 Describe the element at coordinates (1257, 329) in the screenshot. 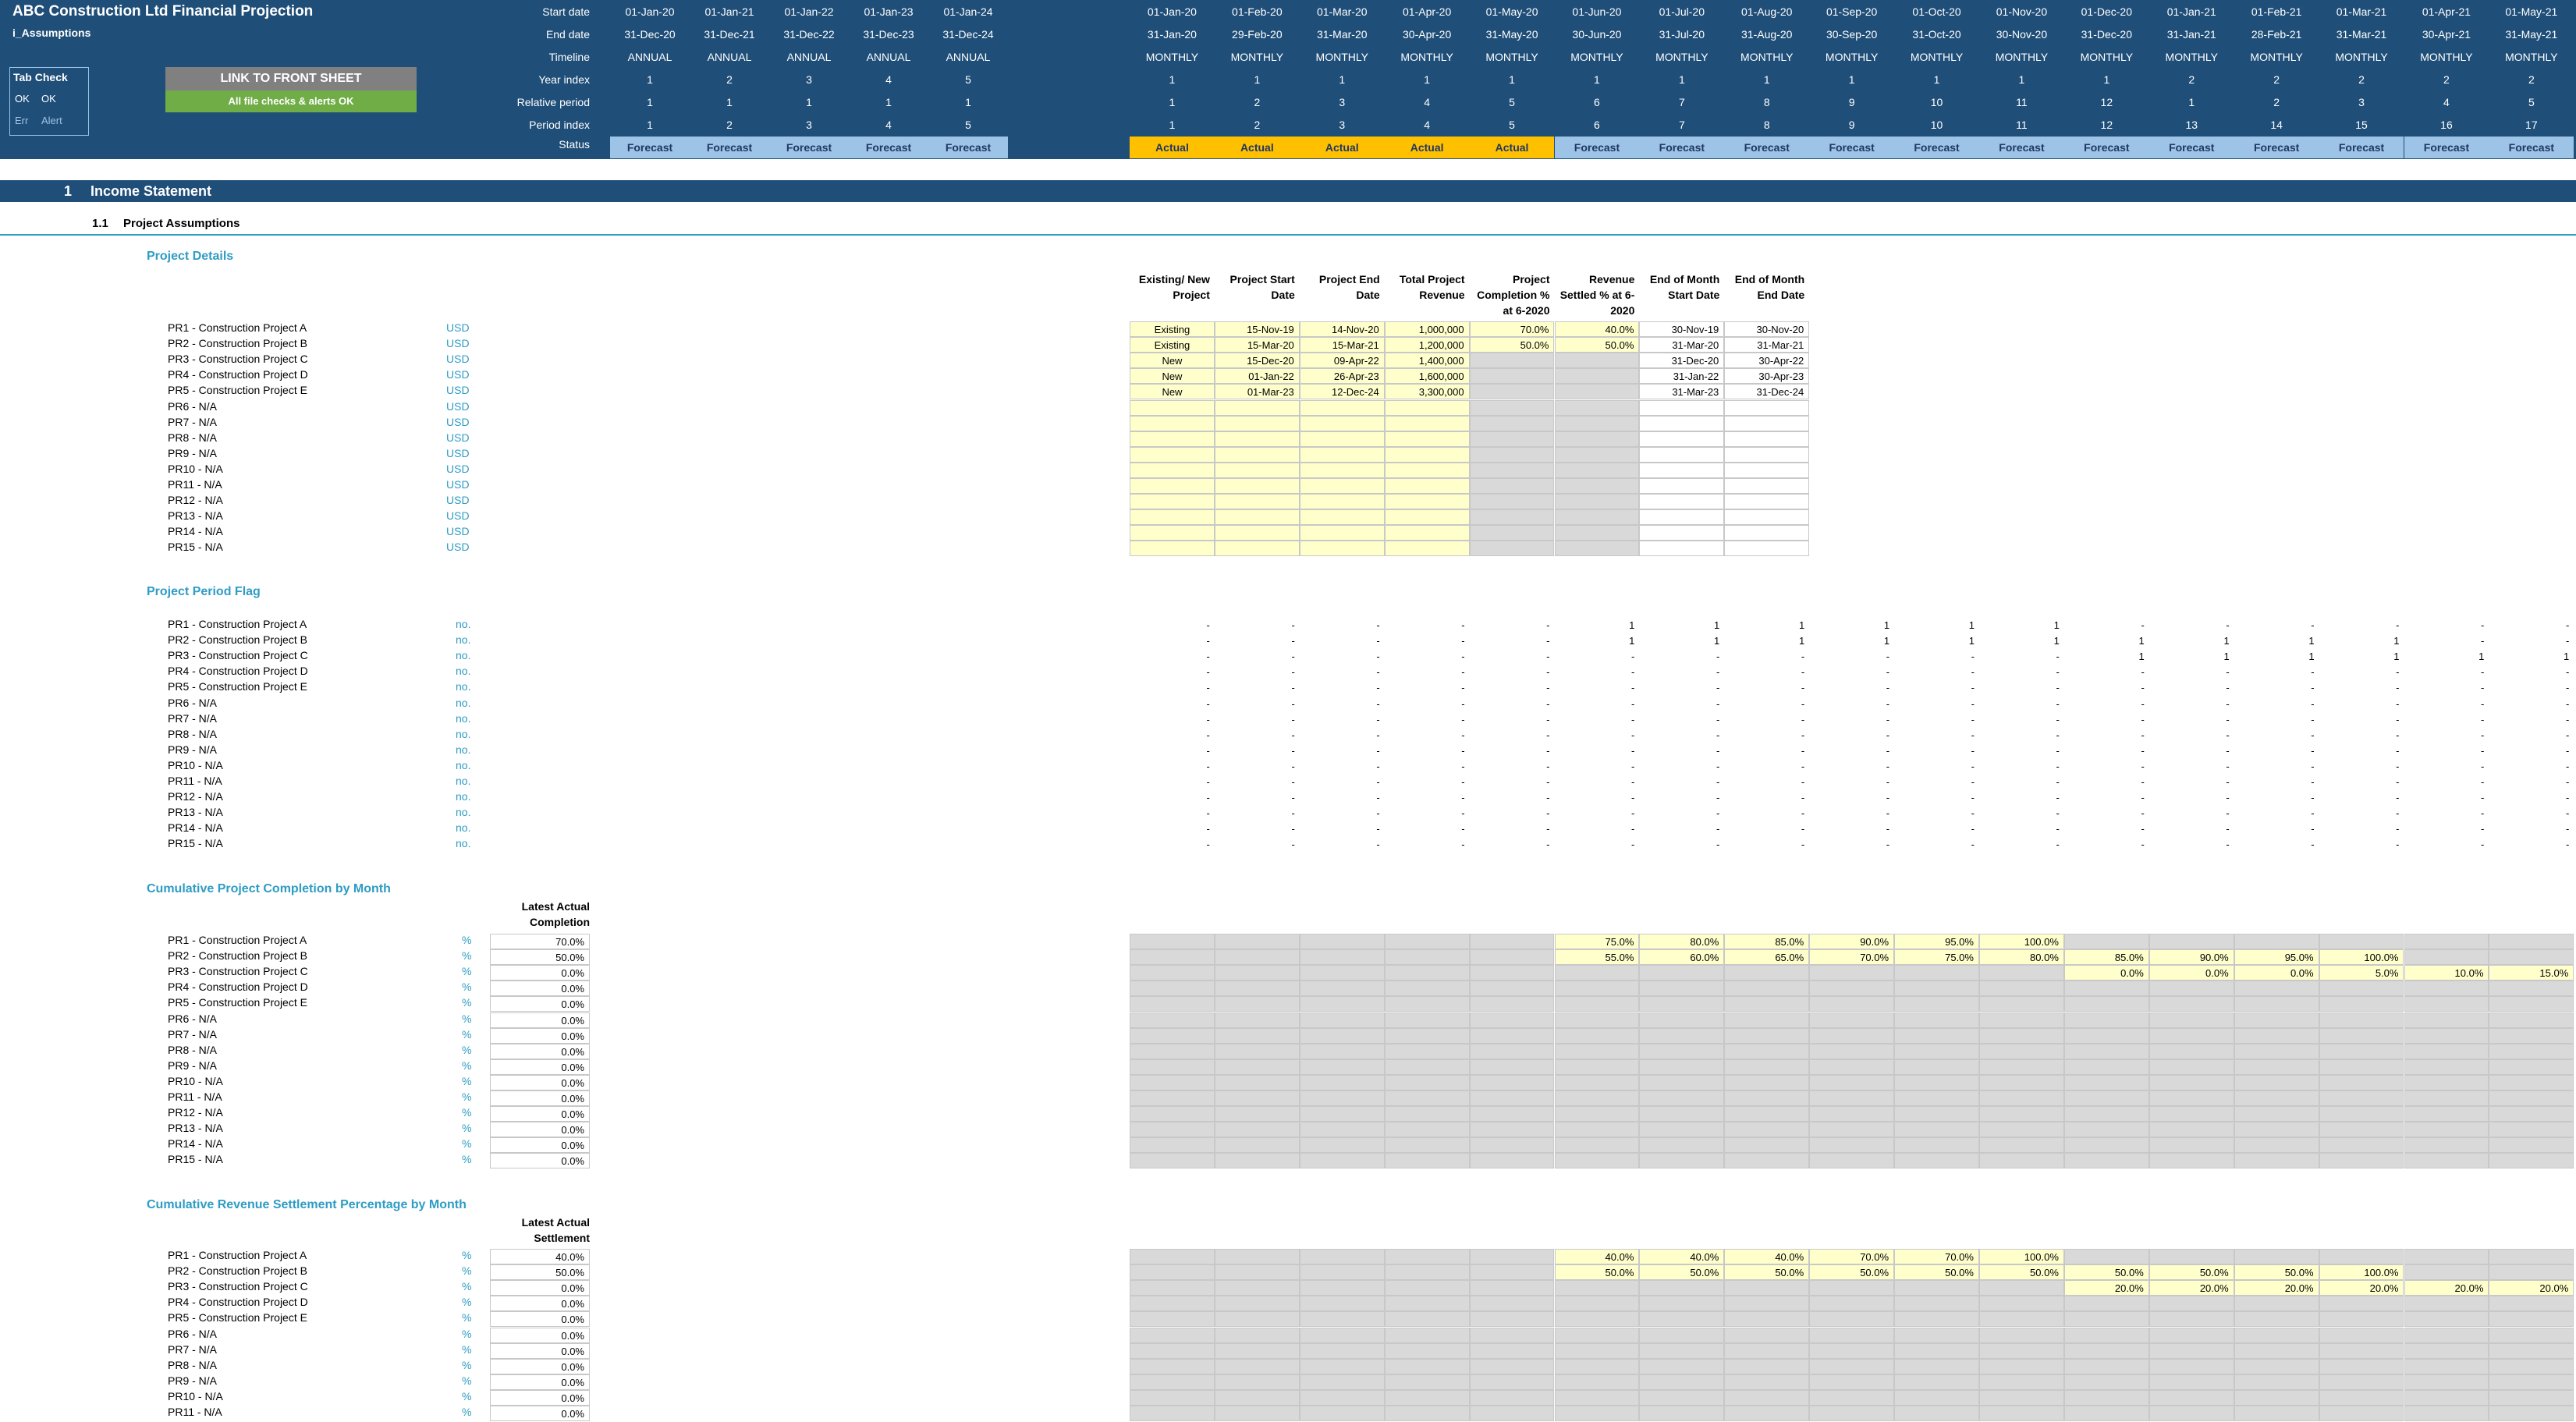

I see `input-cell: 15-Nov-19` at that location.